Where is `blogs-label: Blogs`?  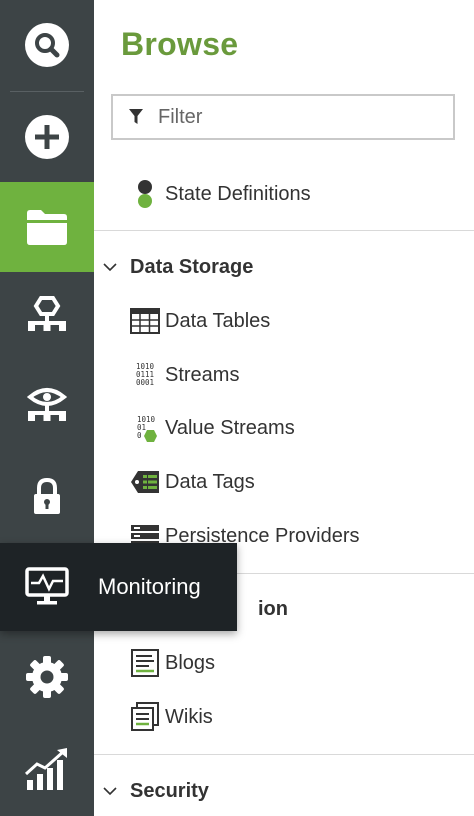
blogs-label: Blogs is located at coordinates (190, 662).